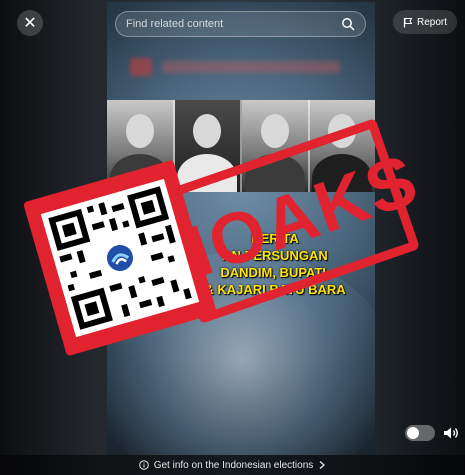 This screenshot has width=465, height=475. What do you see at coordinates (451, 433) in the screenshot?
I see `volume-icon` at bounding box center [451, 433].